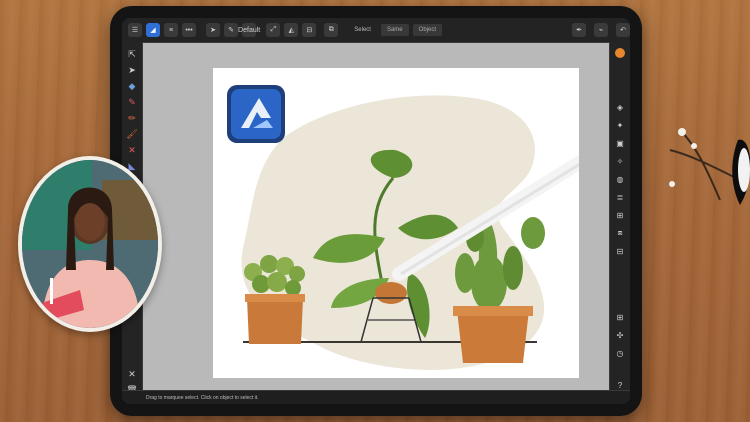 The height and width of the screenshot is (422, 750). I want to click on transform-panel-icon: ⊞, so click(620, 215).